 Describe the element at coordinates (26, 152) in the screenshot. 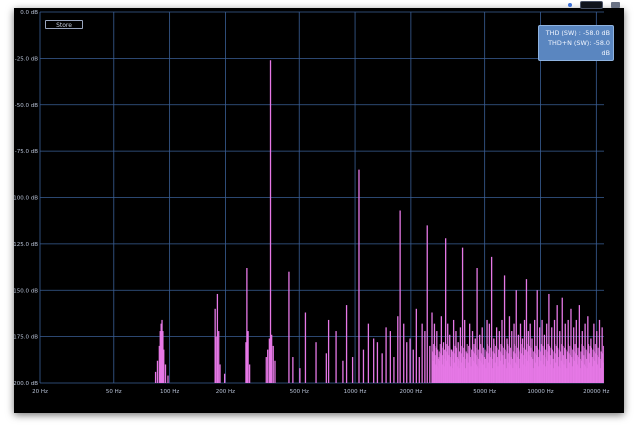

I see `y-tick-label: -75.0 dB` at that location.